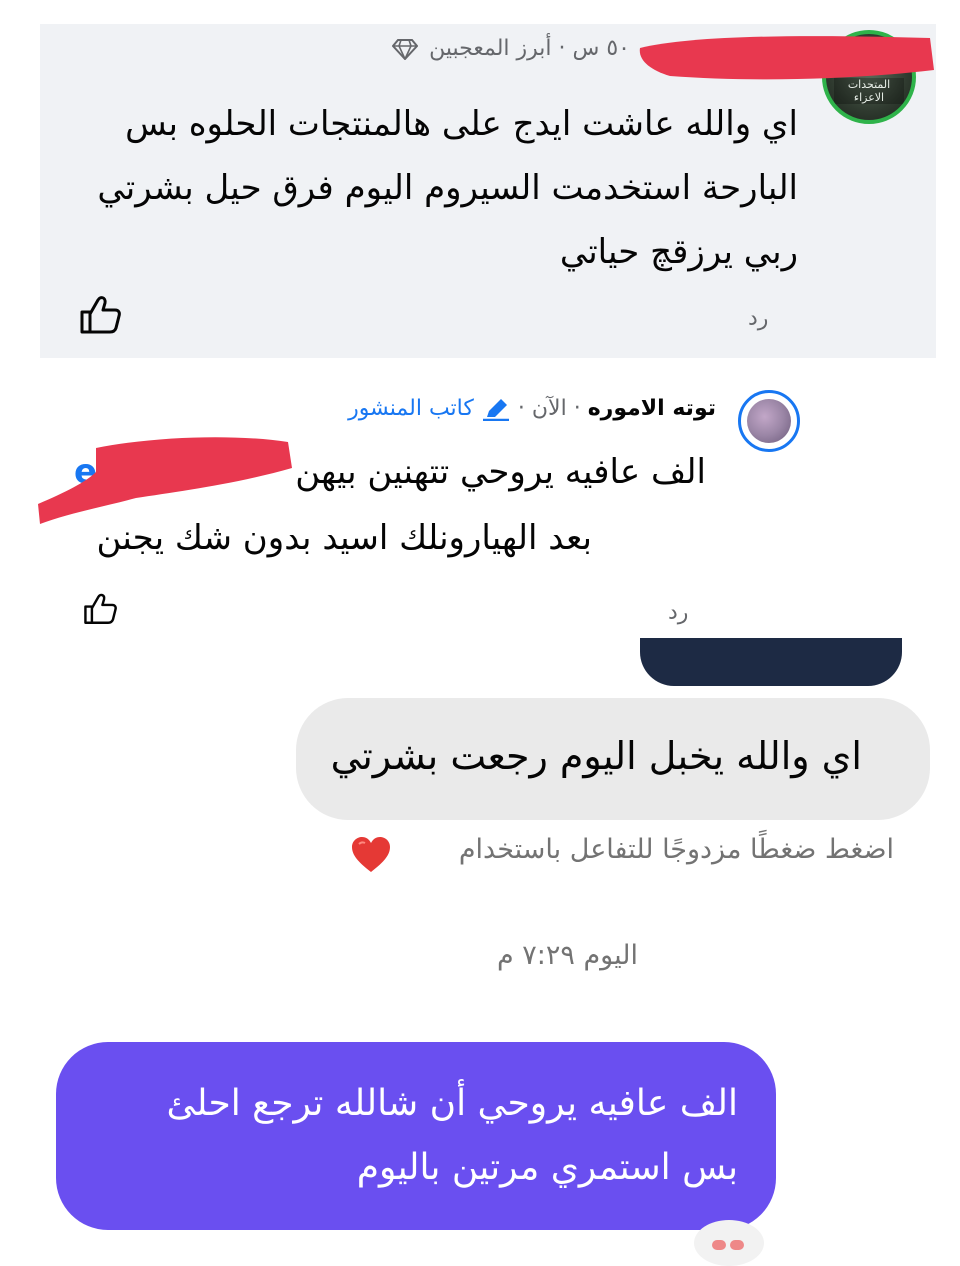 The height and width of the screenshot is (1266, 960). I want to click on comment-meta-text: ٥٠ س · أبرز المعجبين, so click(529, 48).